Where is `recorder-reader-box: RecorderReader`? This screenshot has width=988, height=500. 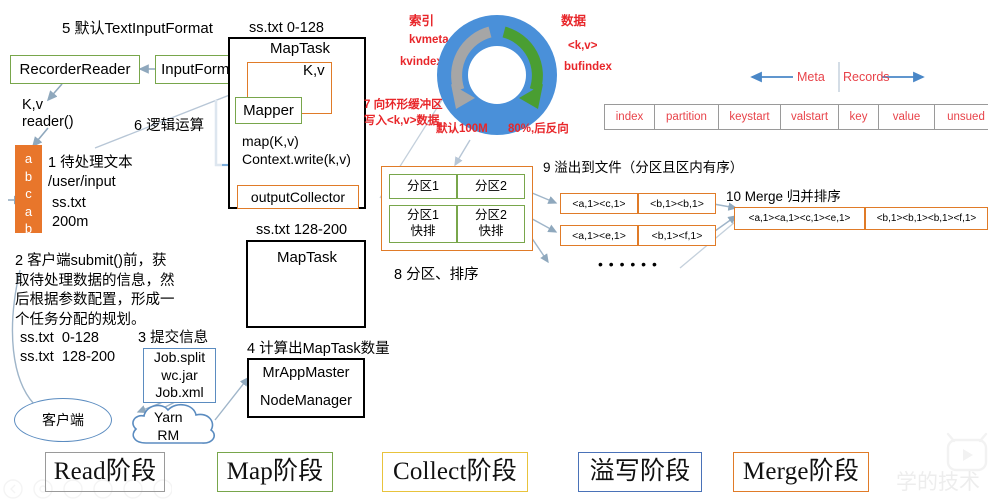 recorder-reader-box: RecorderReader is located at coordinates (75, 69).